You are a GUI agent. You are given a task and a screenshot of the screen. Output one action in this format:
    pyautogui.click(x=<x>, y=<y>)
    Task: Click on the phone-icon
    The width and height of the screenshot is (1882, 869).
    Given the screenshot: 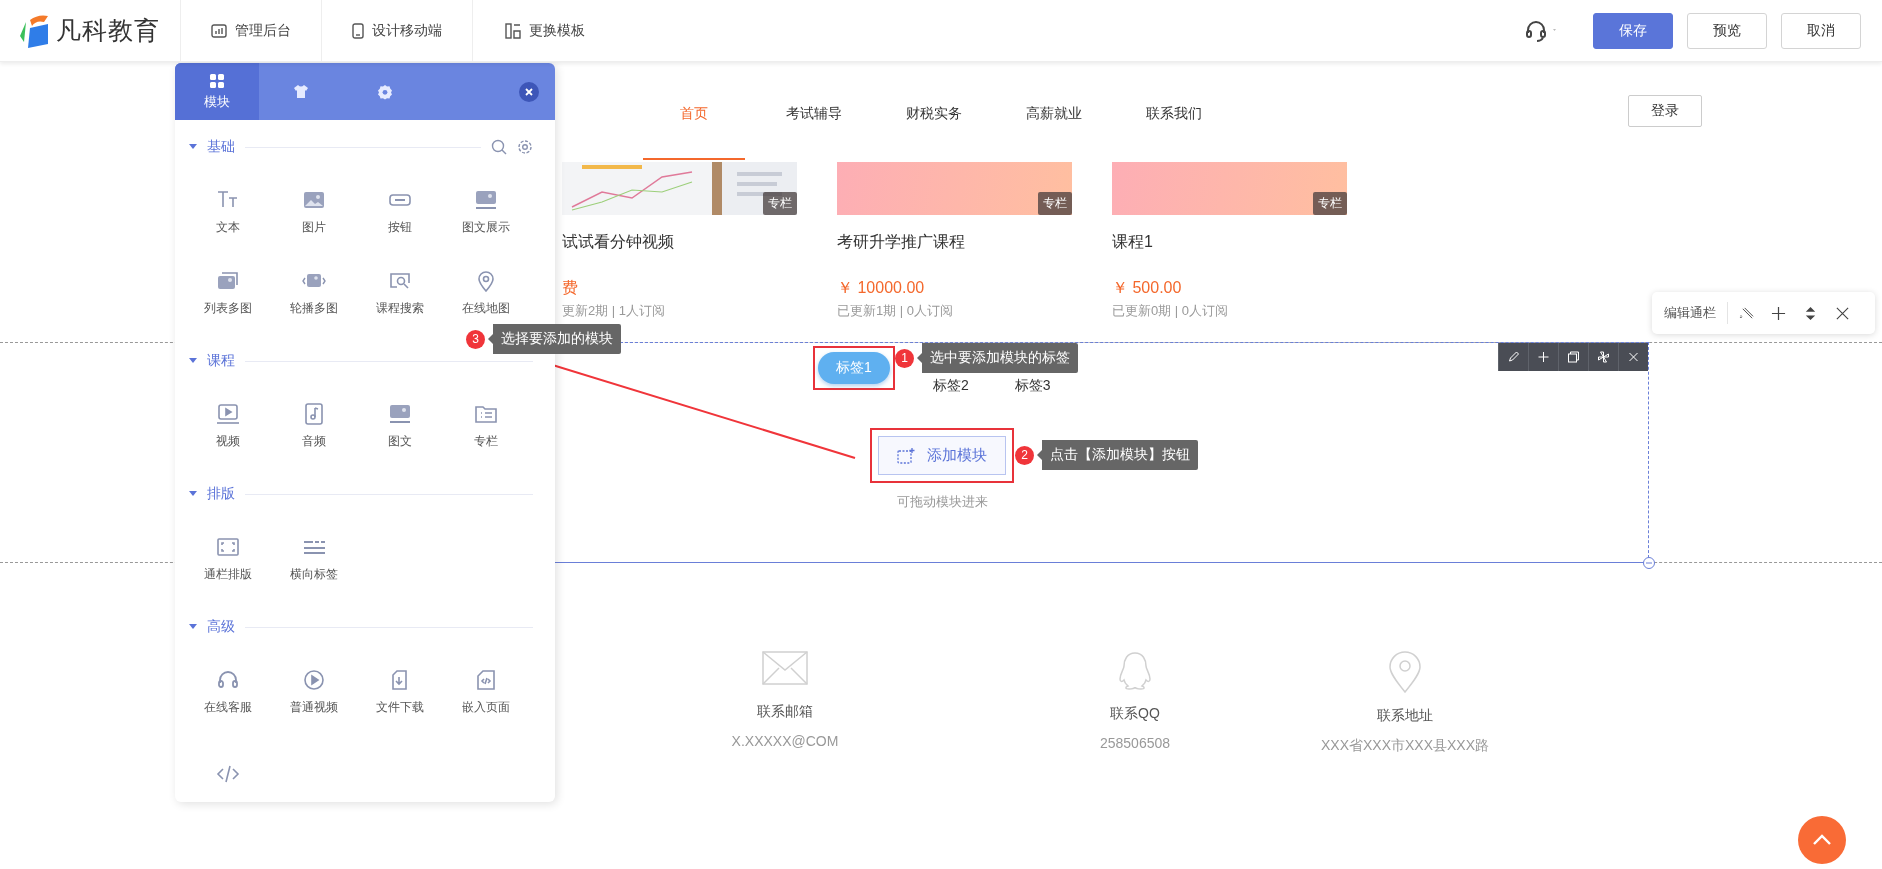 What is the action you would take?
    pyautogui.click(x=358, y=30)
    